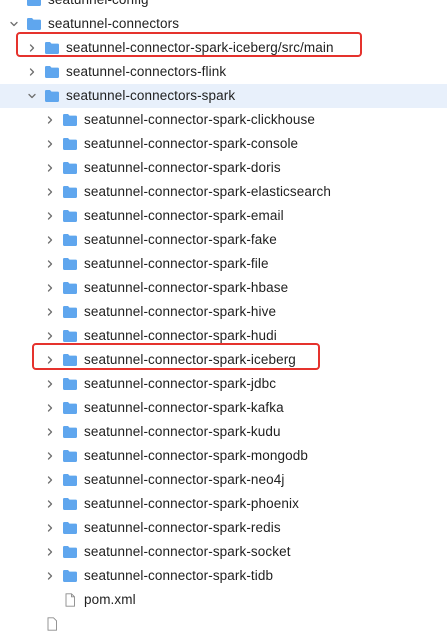 This screenshot has height=636, width=447. What do you see at coordinates (187, 551) in the screenshot?
I see `tree-row-label: seatunnel-connector-spark-socket` at bounding box center [187, 551].